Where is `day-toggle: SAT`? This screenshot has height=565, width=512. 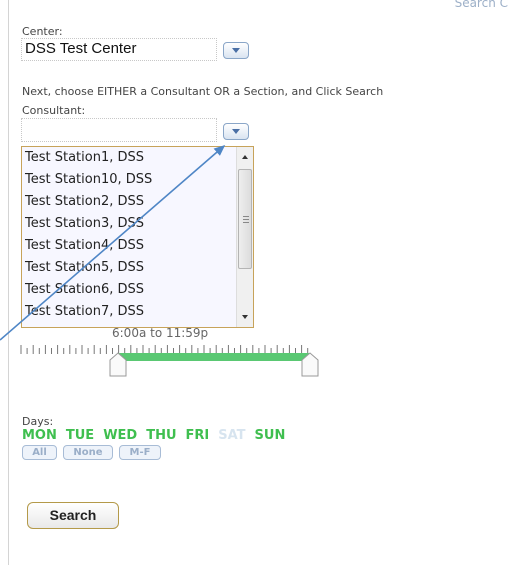 day-toggle: SAT is located at coordinates (231, 435).